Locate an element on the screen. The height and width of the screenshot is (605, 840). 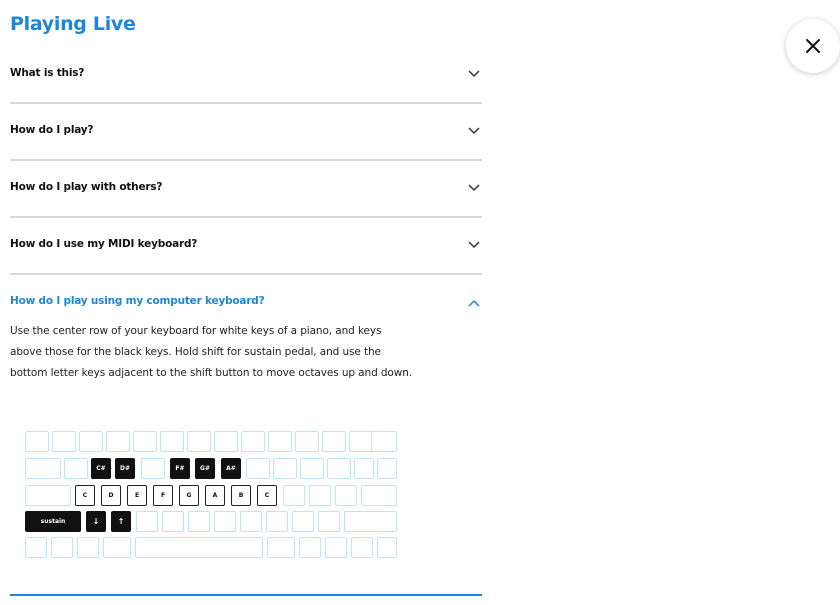
faq-item: What is this? is located at coordinates (246, 75).